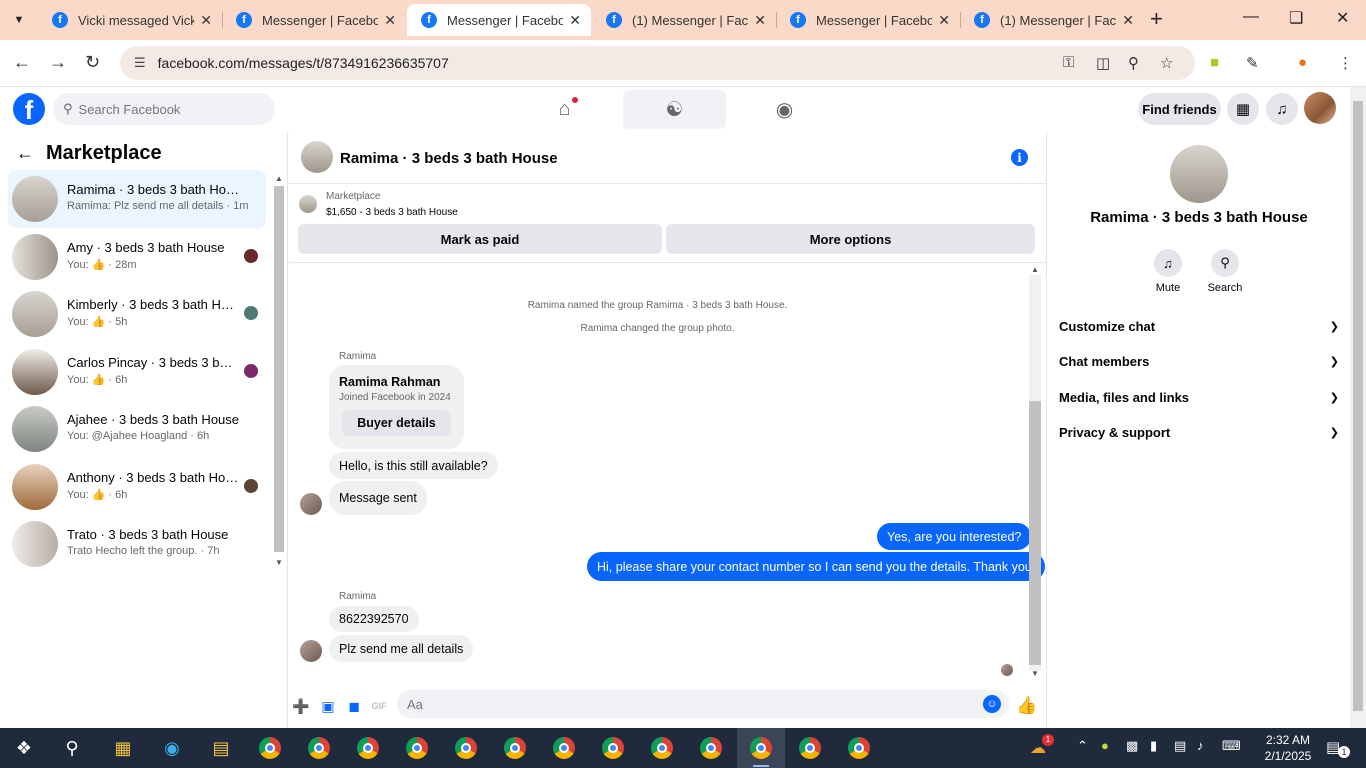  I want to click on conversation-title: Ramima · 3 beds 3 bath House, so click(449, 158).